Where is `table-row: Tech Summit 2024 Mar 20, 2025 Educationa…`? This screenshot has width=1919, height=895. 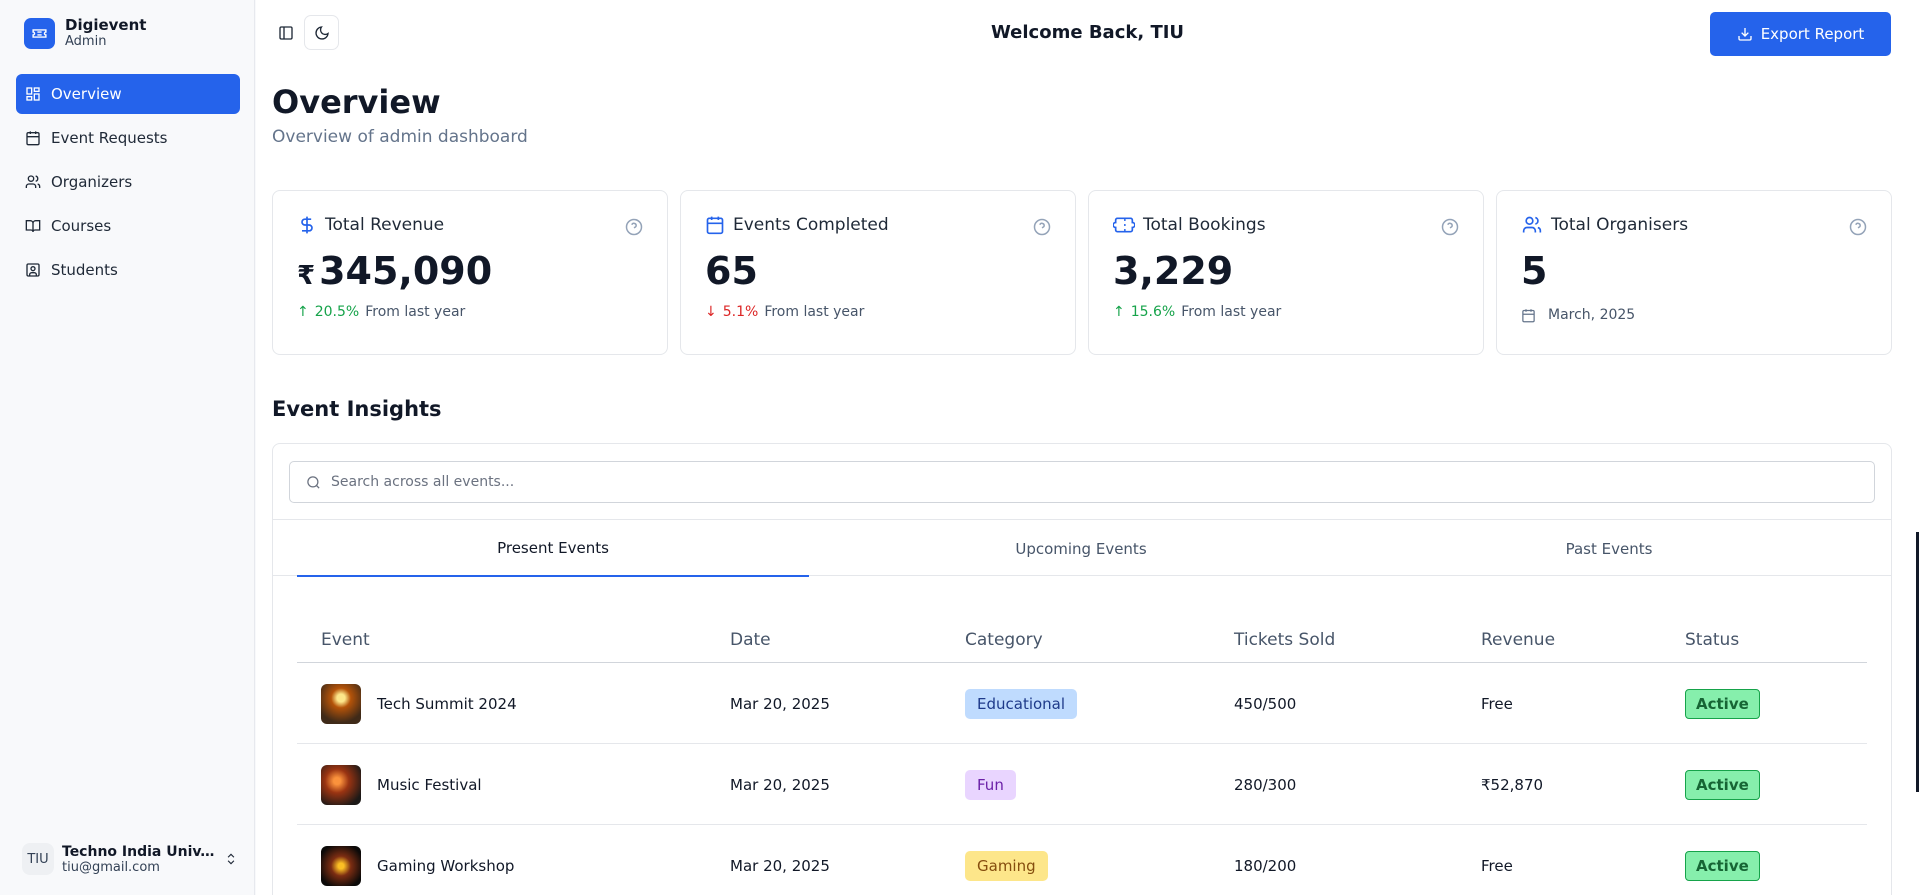 table-row: Tech Summit 2024 Mar 20, 2025 Educationa… is located at coordinates (1082, 703).